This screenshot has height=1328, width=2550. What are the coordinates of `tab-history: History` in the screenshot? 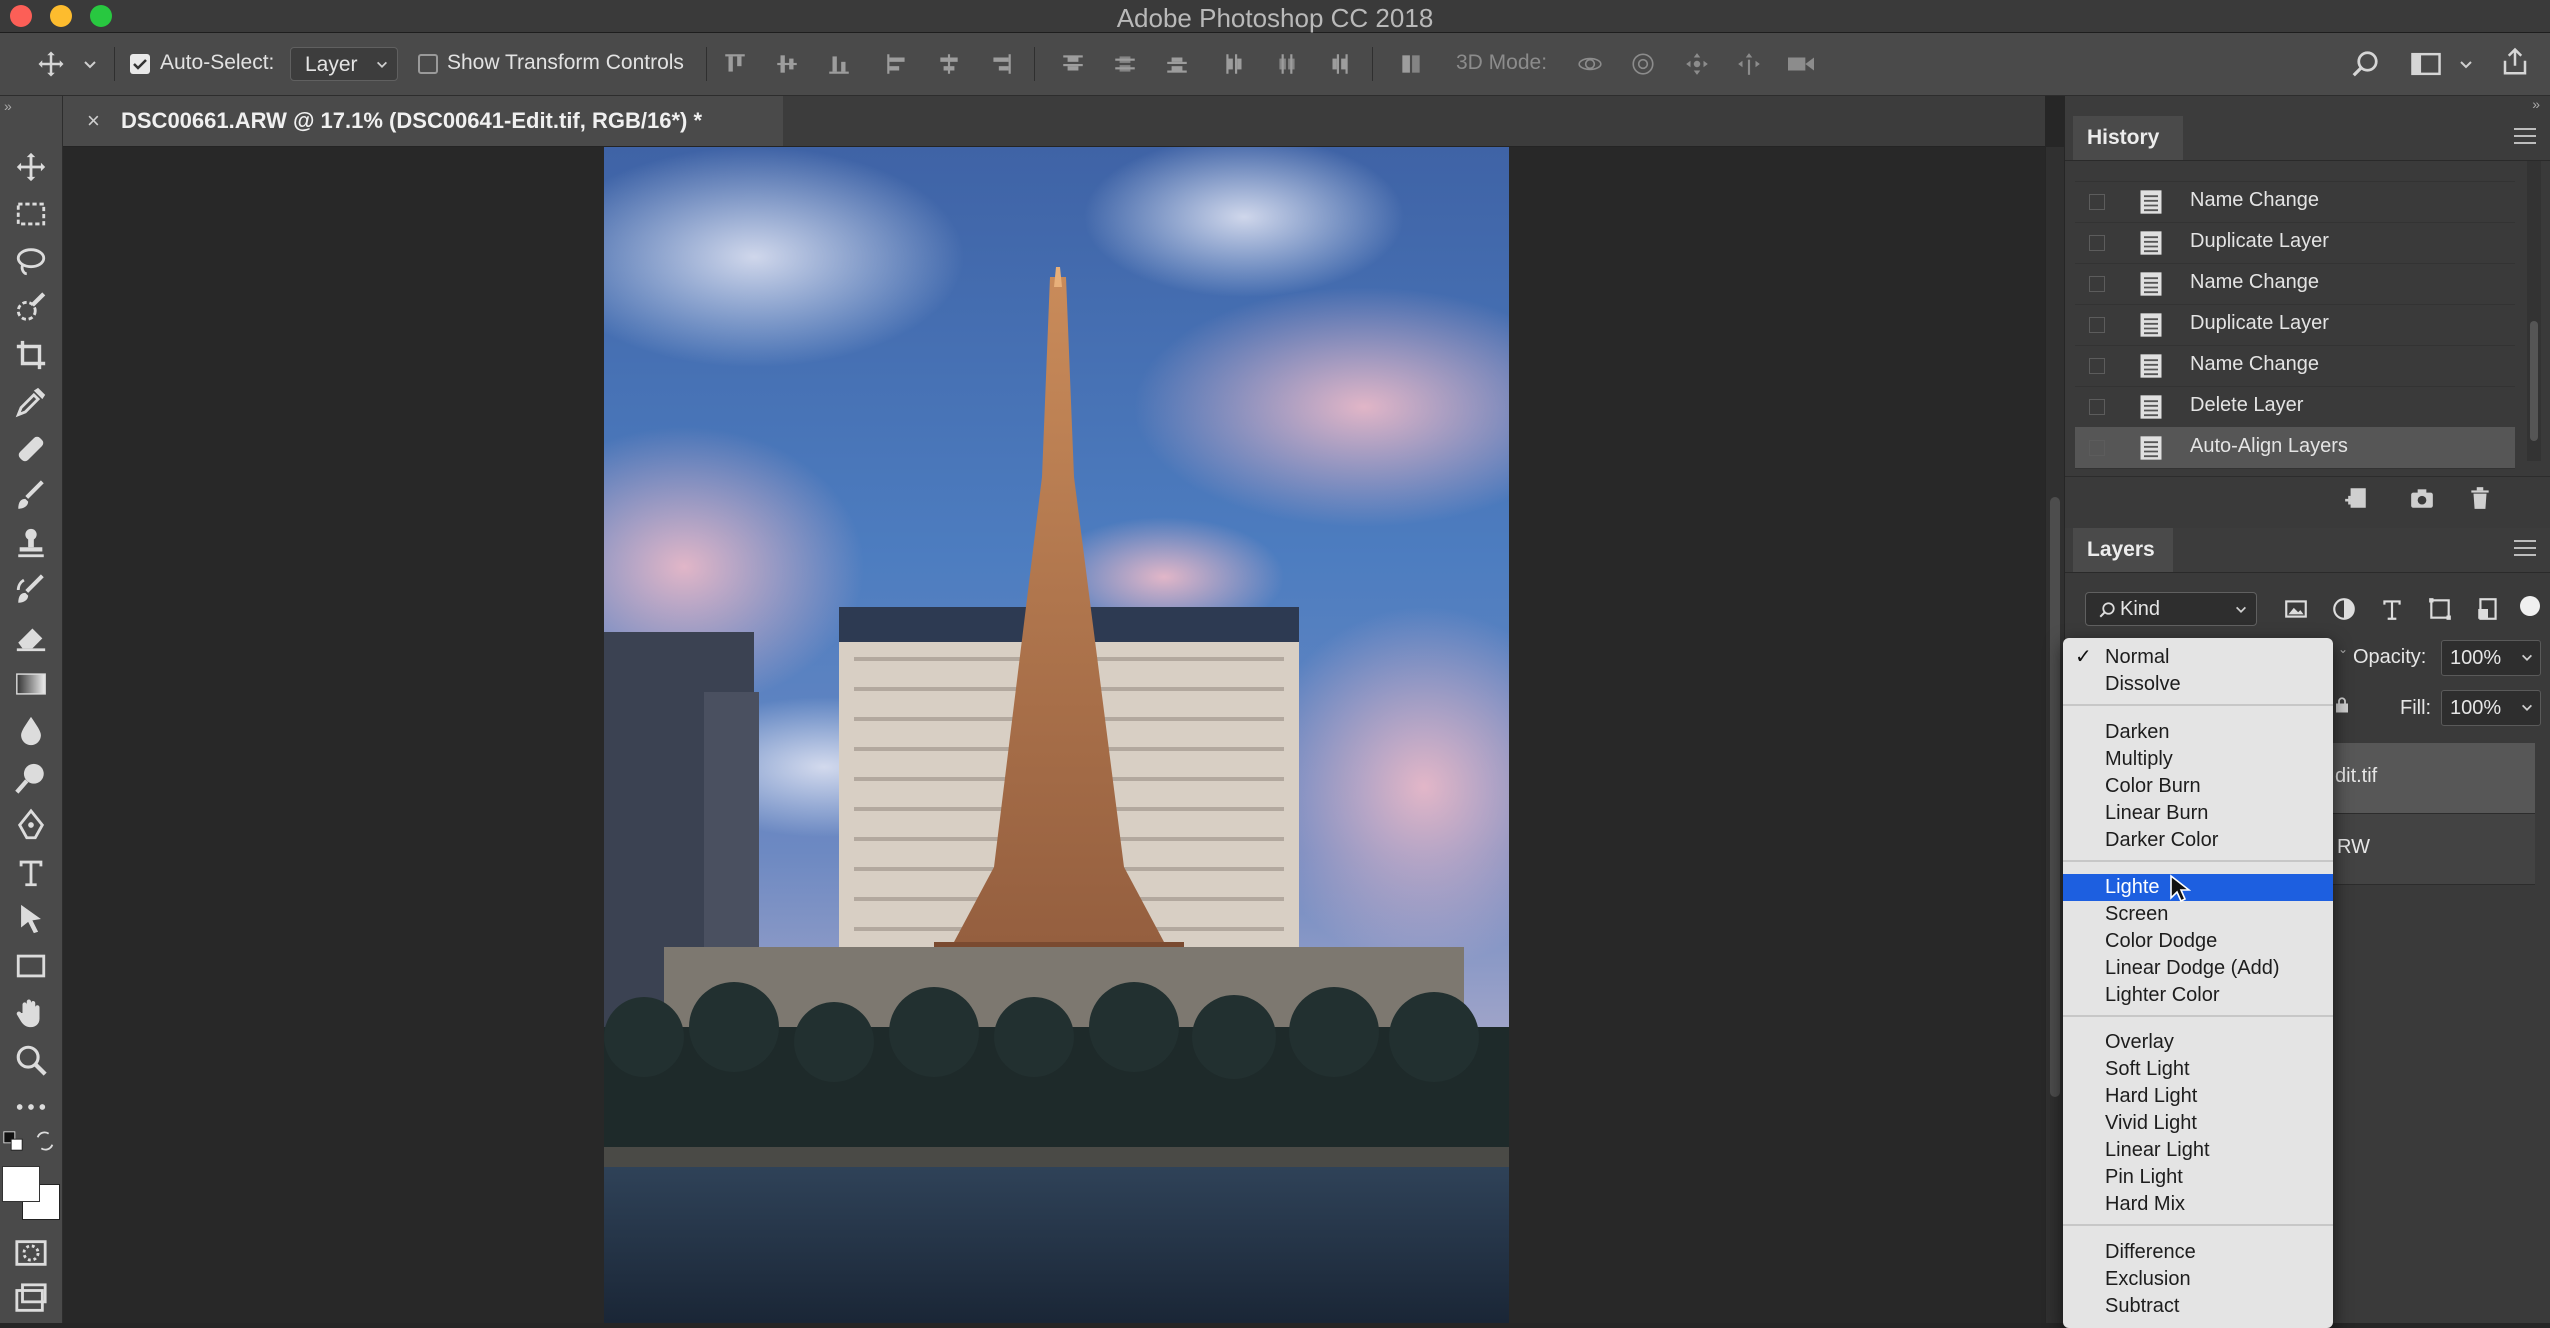 It's located at (2128, 138).